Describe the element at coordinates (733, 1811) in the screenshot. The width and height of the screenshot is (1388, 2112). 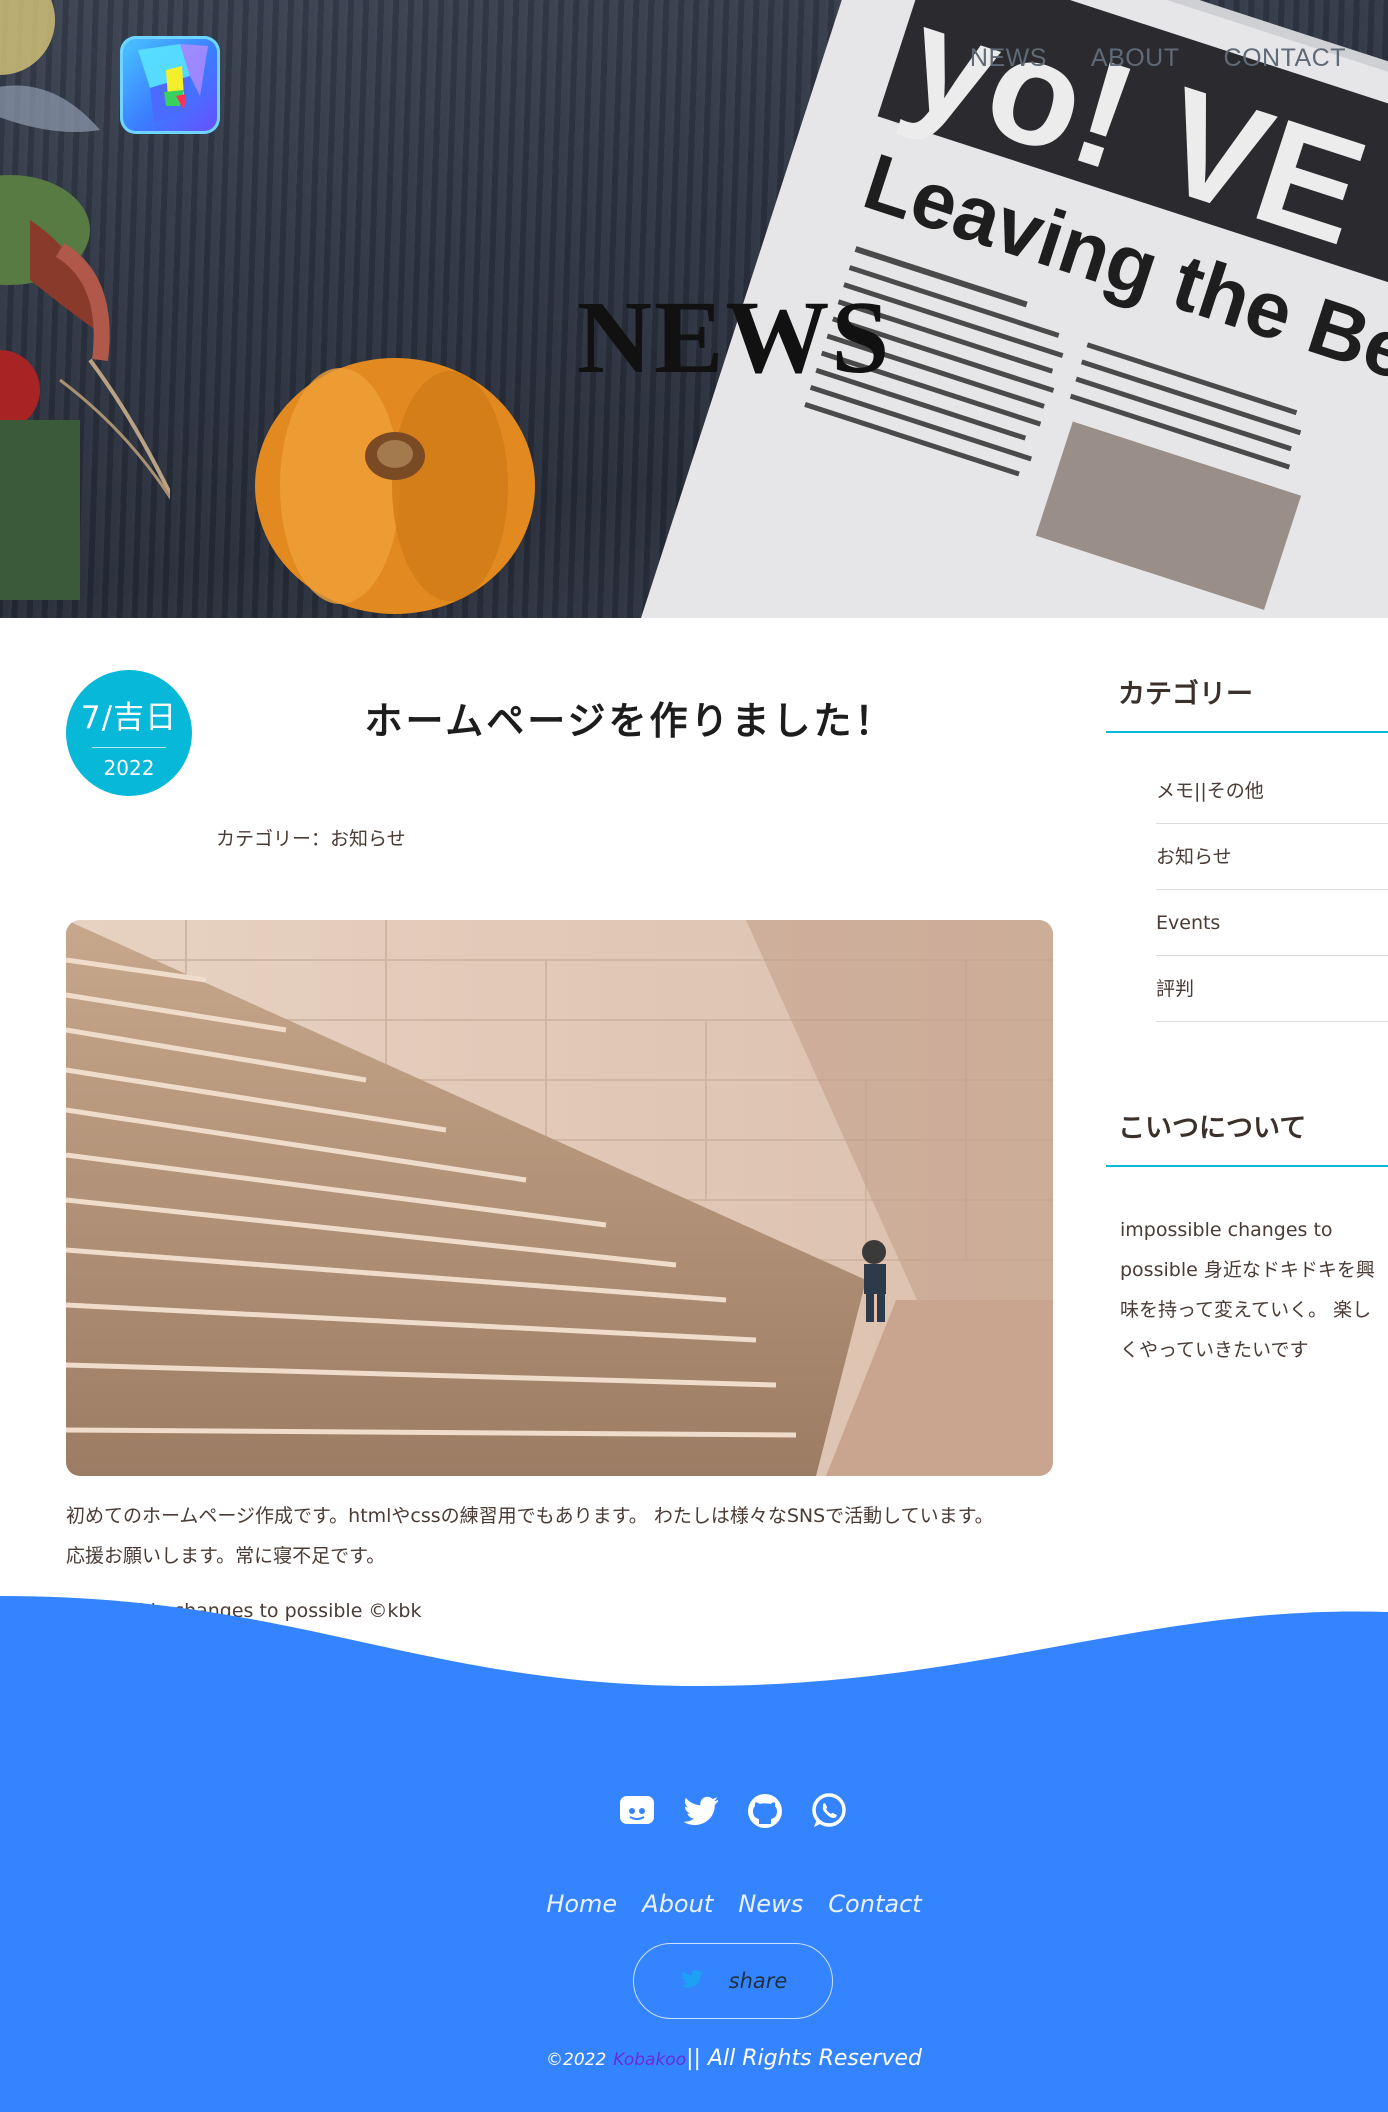
I see `social-links` at that location.